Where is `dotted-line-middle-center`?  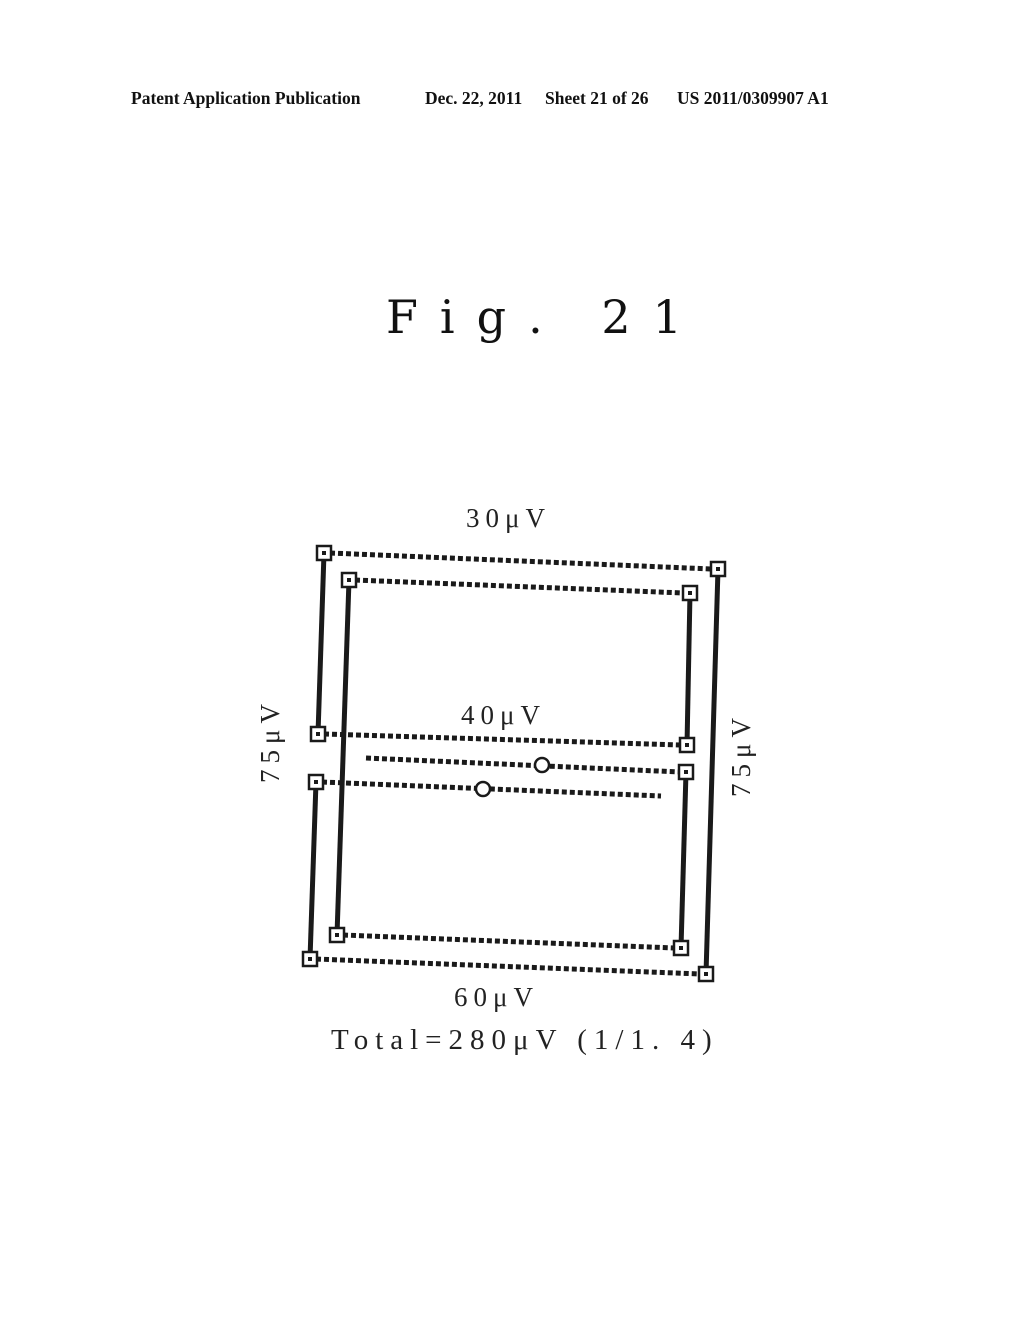
dotted-line-middle-center is located at coordinates (523, 765).